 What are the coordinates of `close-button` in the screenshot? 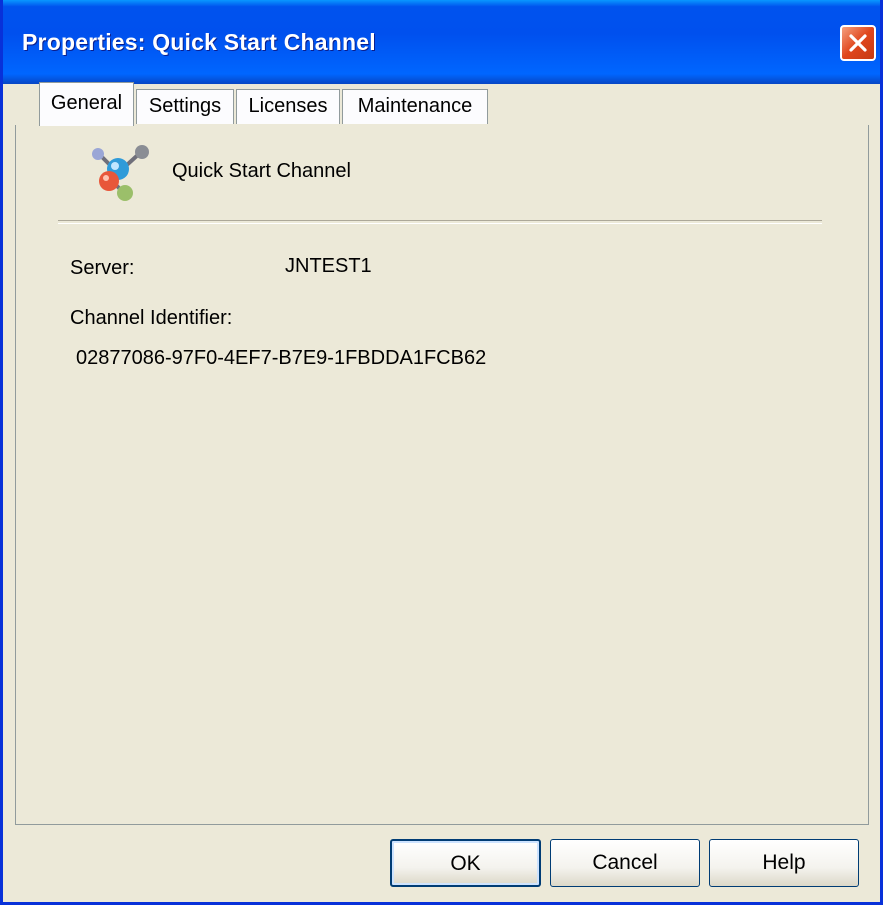 It's located at (858, 43).